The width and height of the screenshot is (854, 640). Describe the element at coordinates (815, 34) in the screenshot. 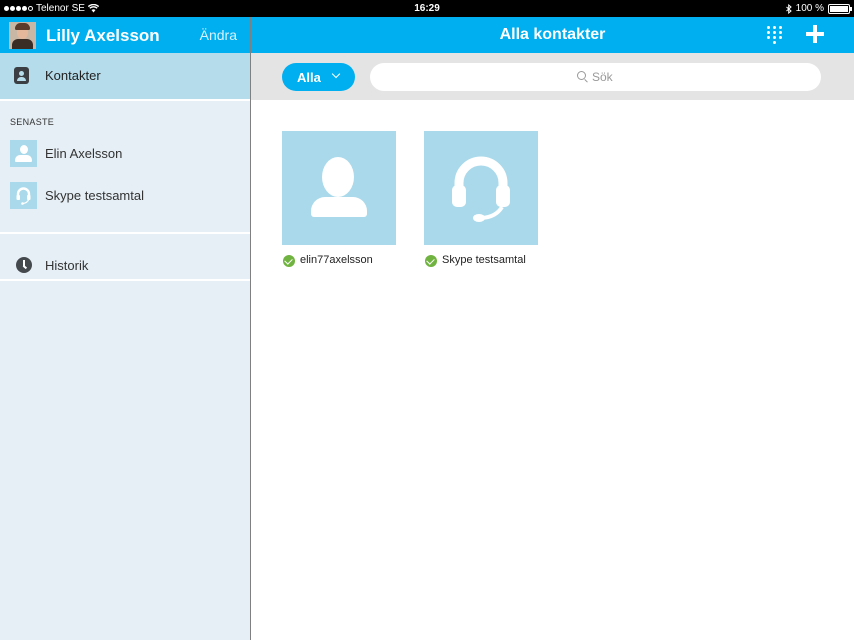

I see `add-contact-button` at that location.